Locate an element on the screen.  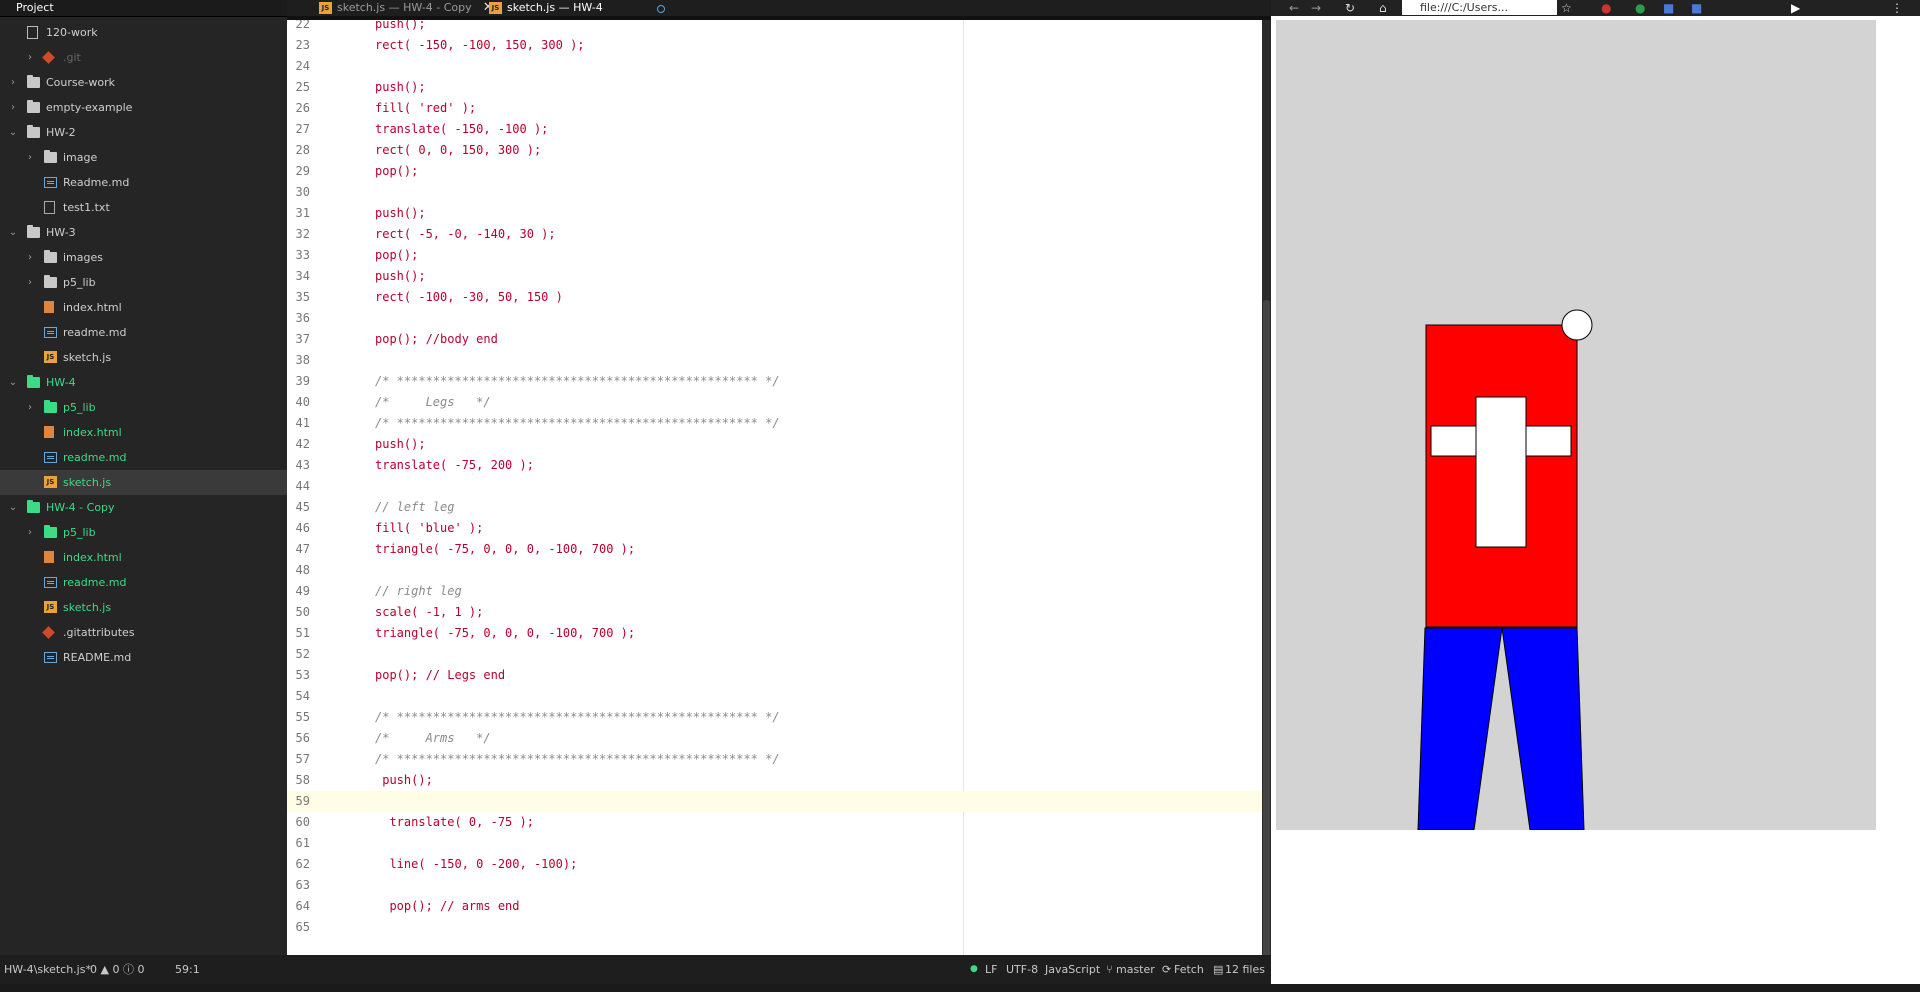
code-line: 40 /* Legs */ is located at coordinates (774, 402).